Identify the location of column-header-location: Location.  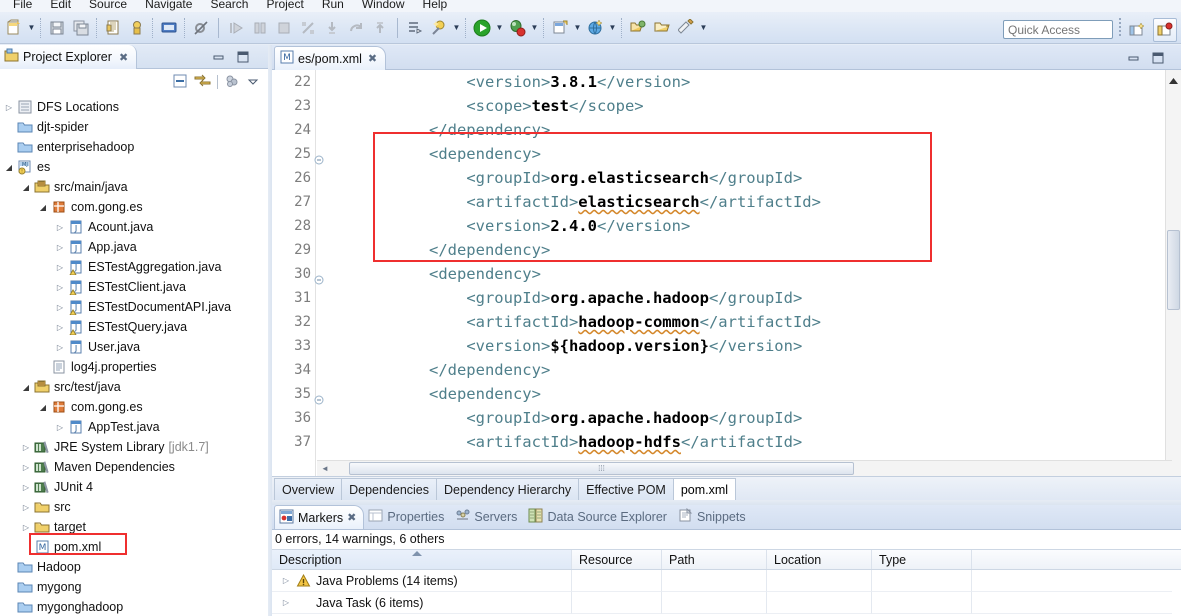
(819, 559).